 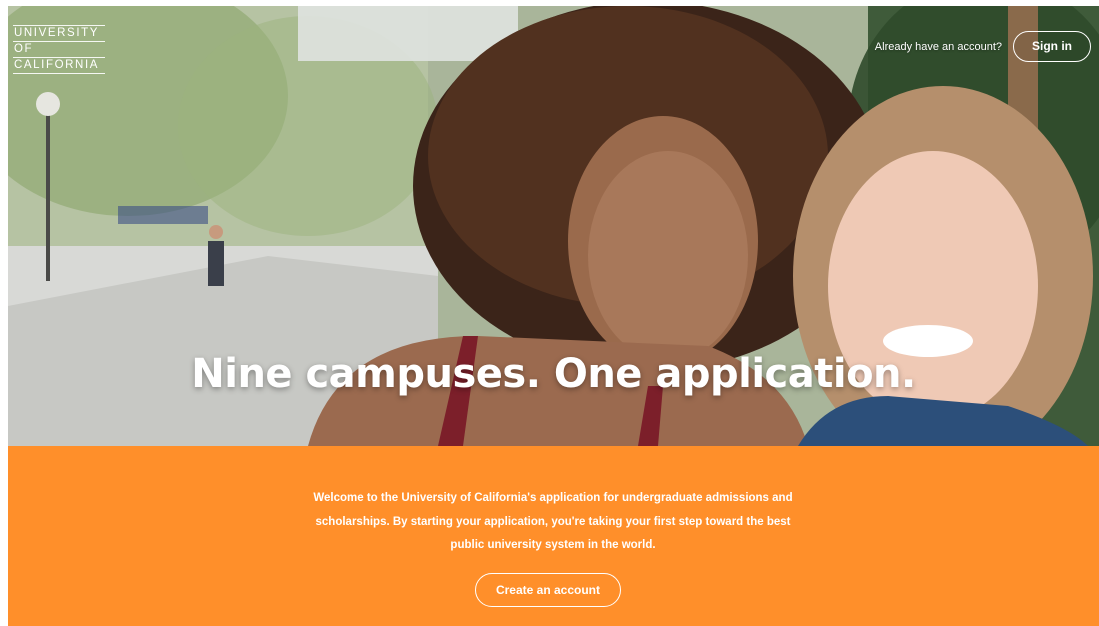 I want to click on hero-headline: Nine campuses. One application., so click(x=553, y=374).